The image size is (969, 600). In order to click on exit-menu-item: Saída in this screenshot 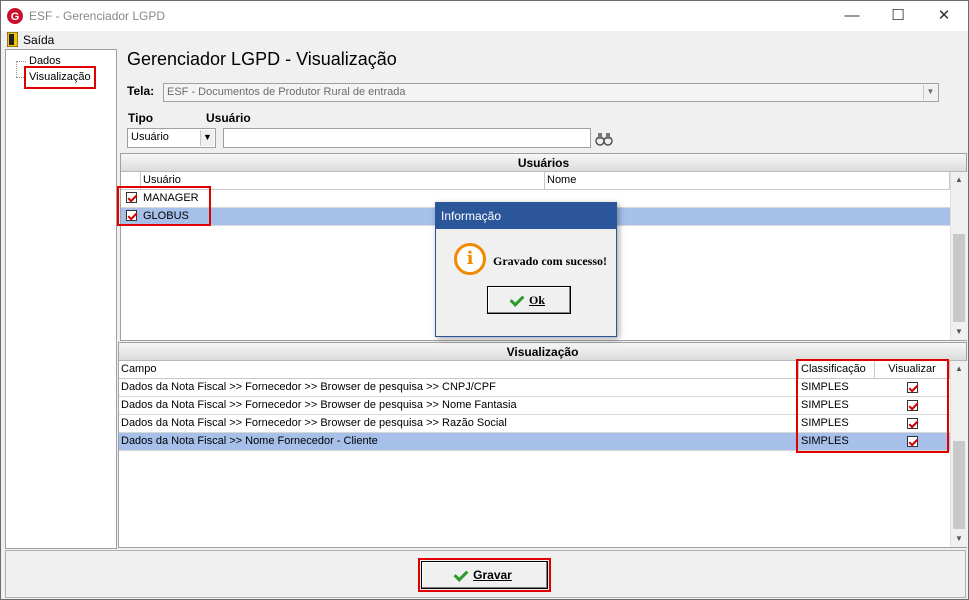, I will do `click(38, 40)`.